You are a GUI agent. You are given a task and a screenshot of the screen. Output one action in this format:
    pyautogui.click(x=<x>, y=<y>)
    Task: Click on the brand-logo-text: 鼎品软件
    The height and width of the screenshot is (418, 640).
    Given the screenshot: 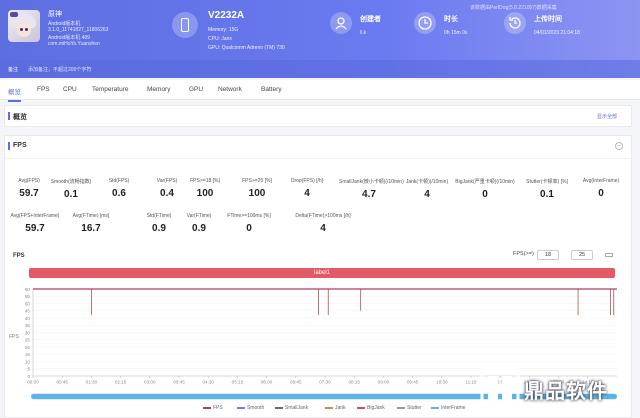 What is the action you would take?
    pyautogui.click(x=566, y=392)
    